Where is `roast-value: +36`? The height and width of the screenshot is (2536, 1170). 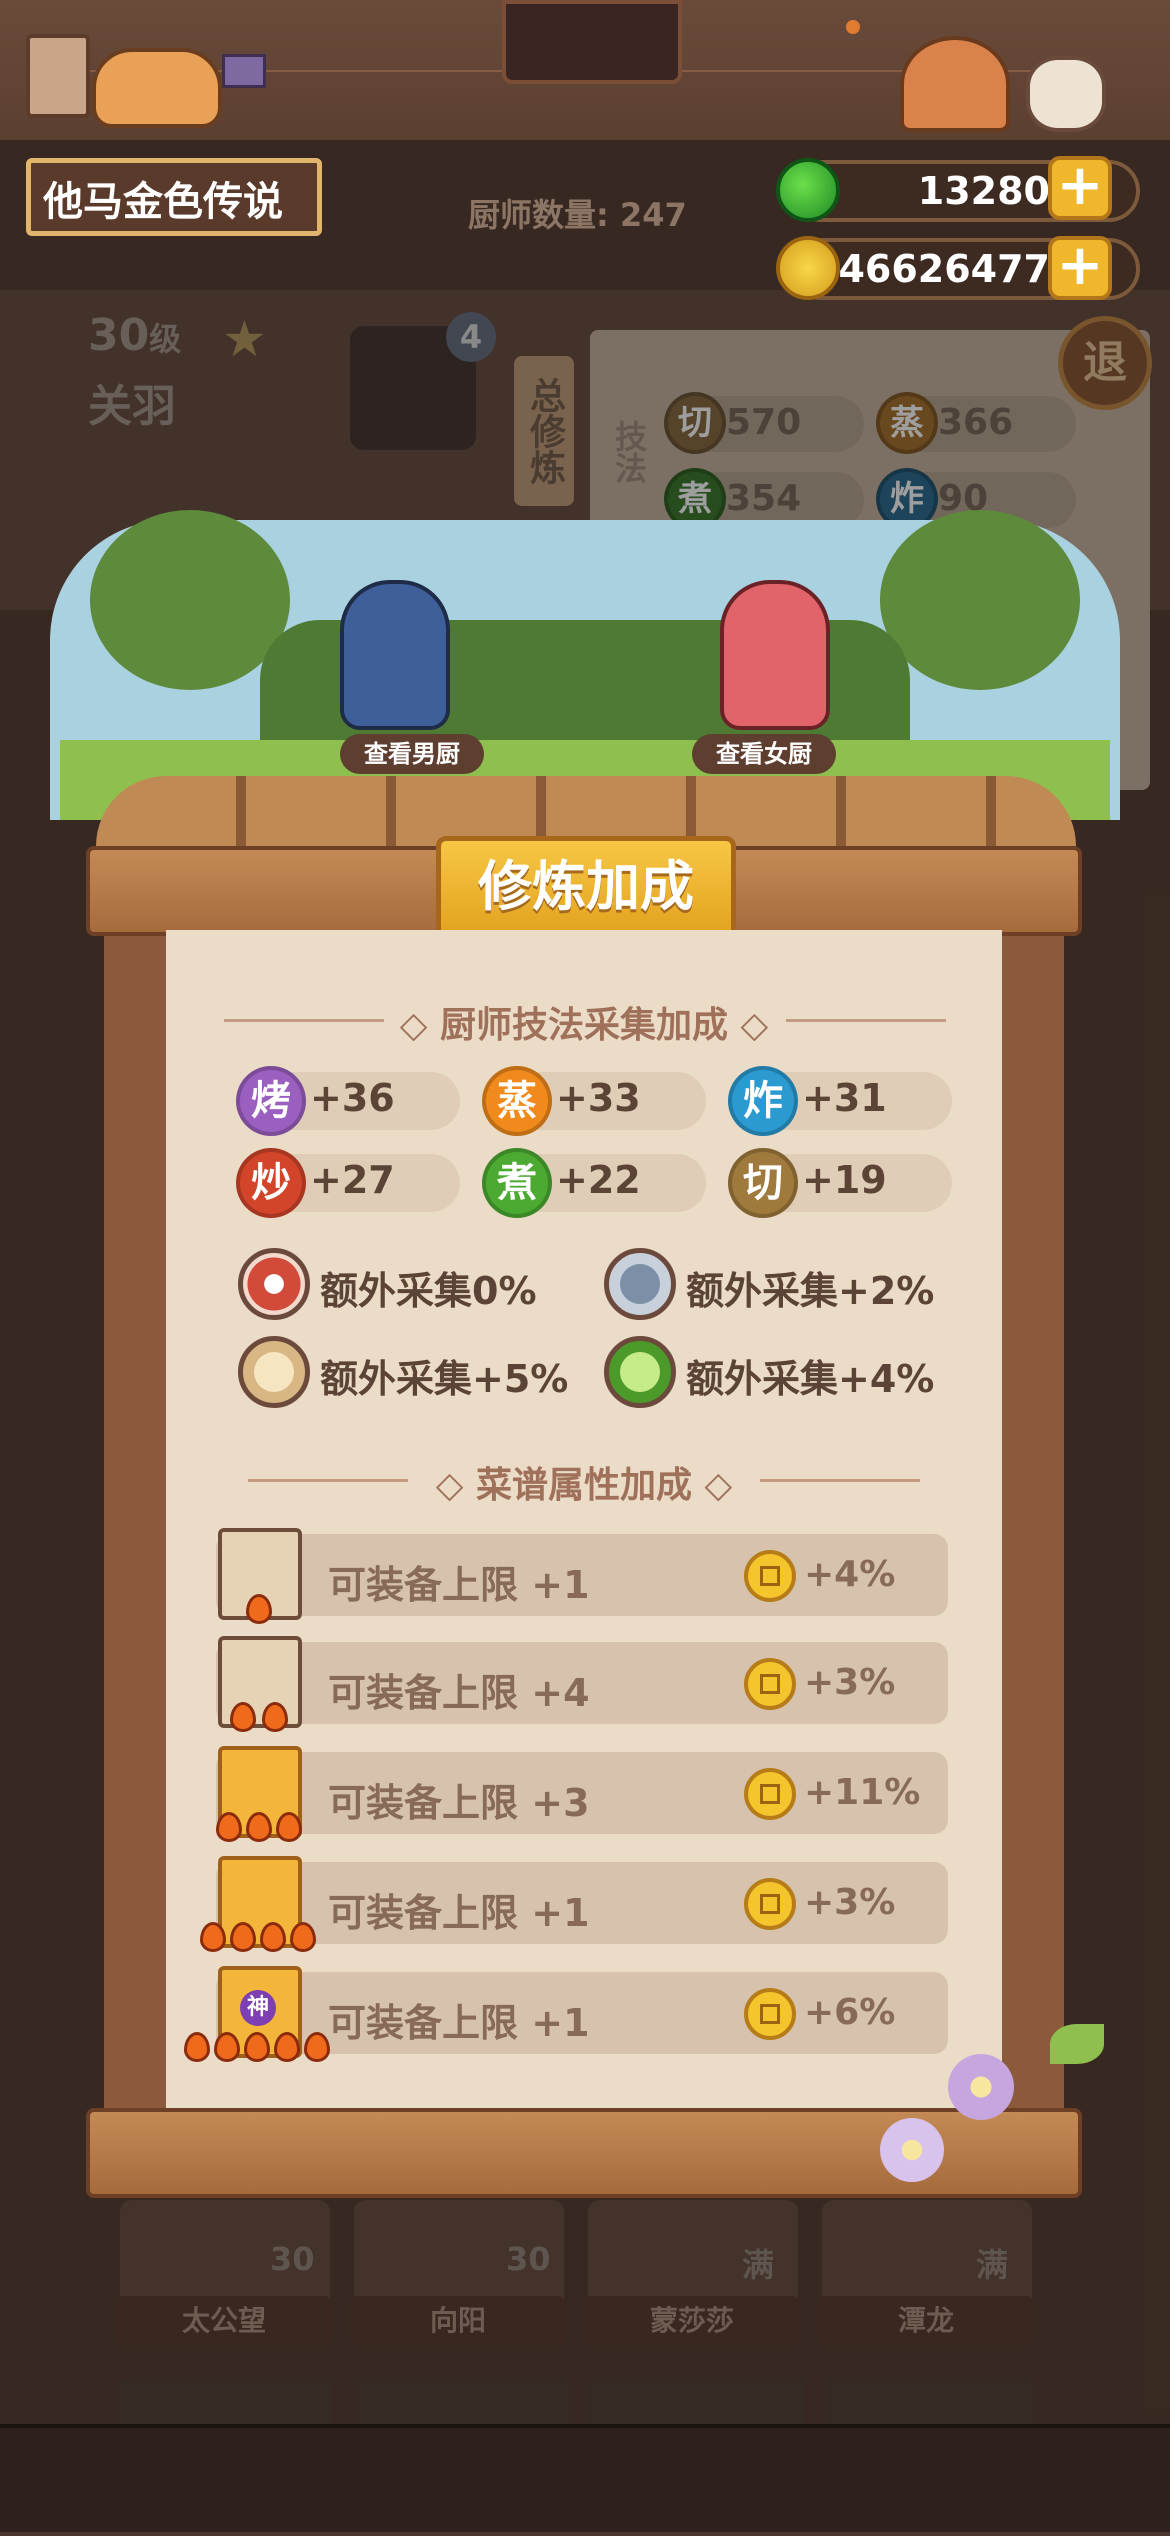
roast-value: +36 is located at coordinates (352, 1098).